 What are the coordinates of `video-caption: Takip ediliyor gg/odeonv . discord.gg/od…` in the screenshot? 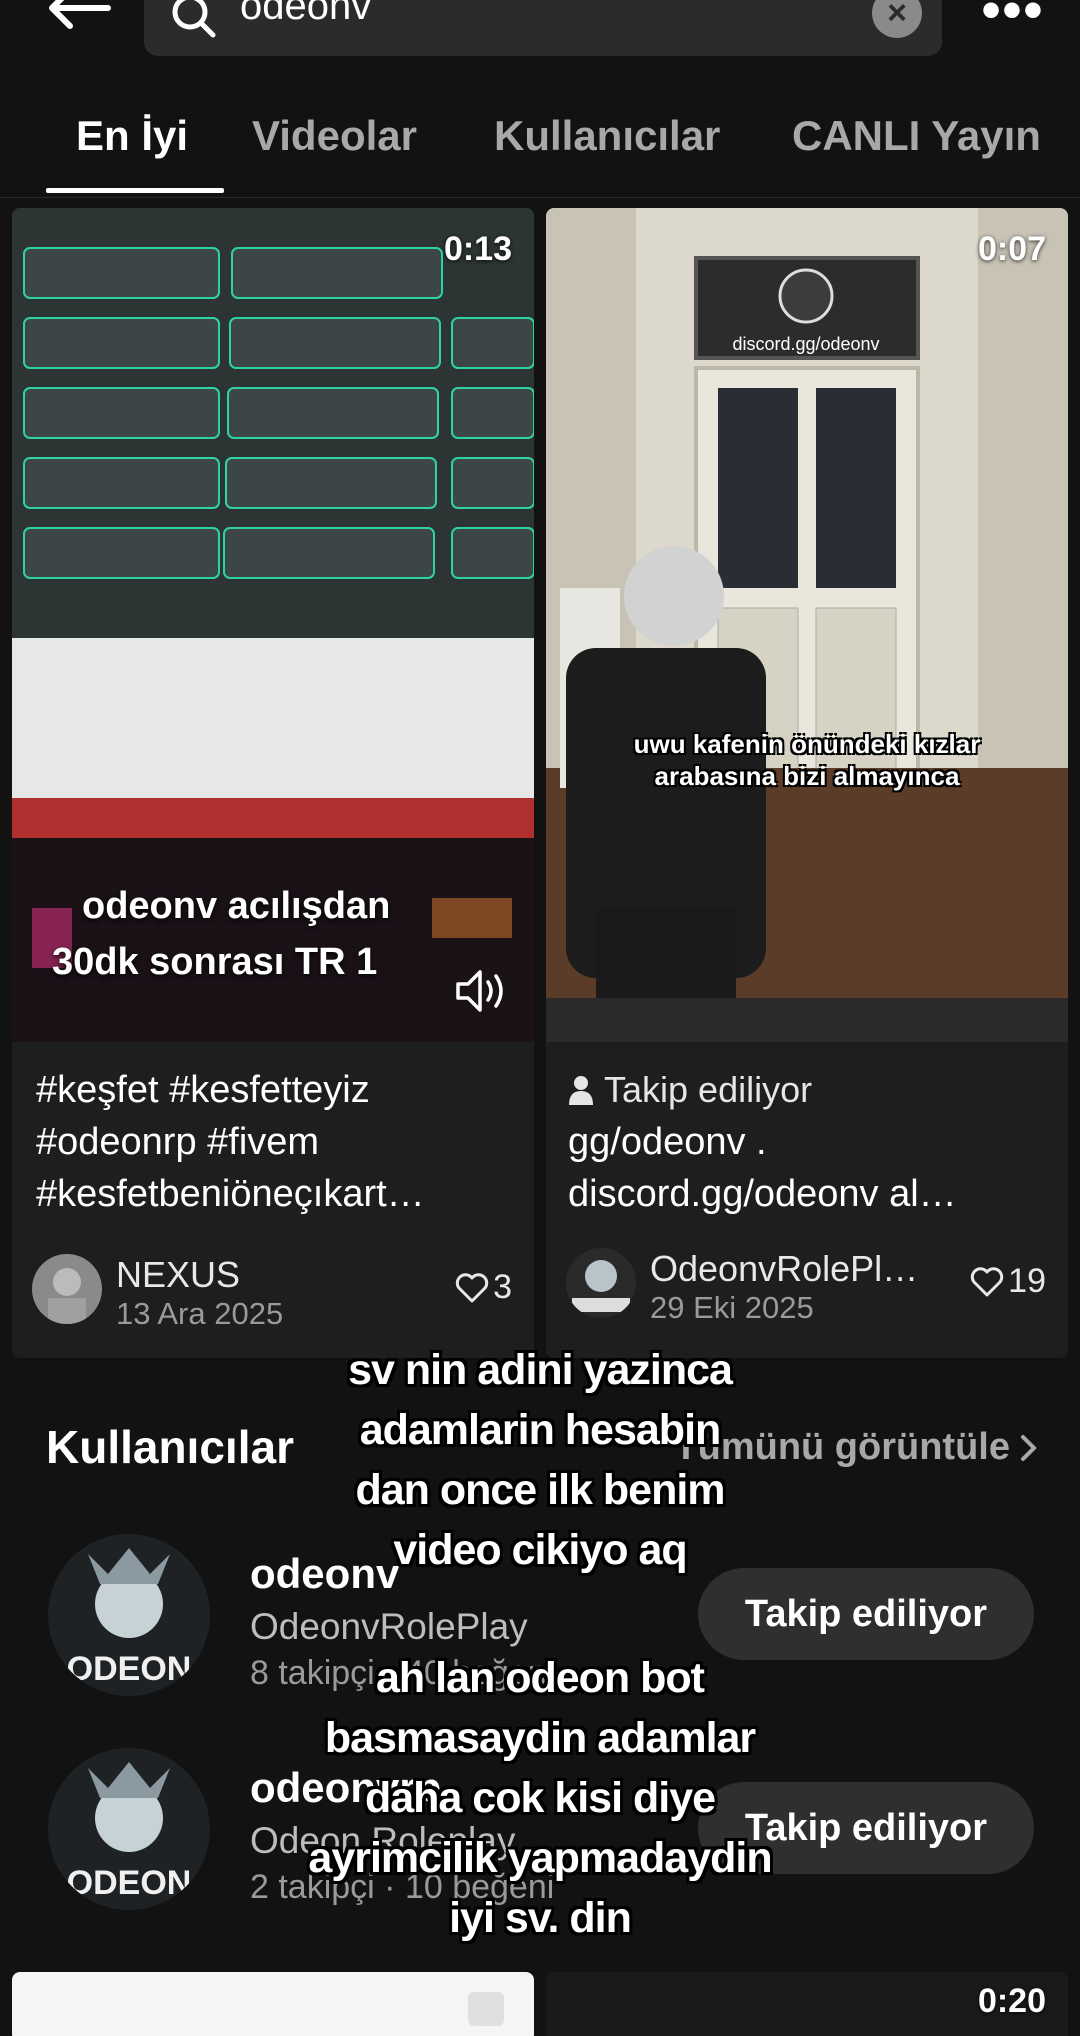 It's located at (808, 1142).